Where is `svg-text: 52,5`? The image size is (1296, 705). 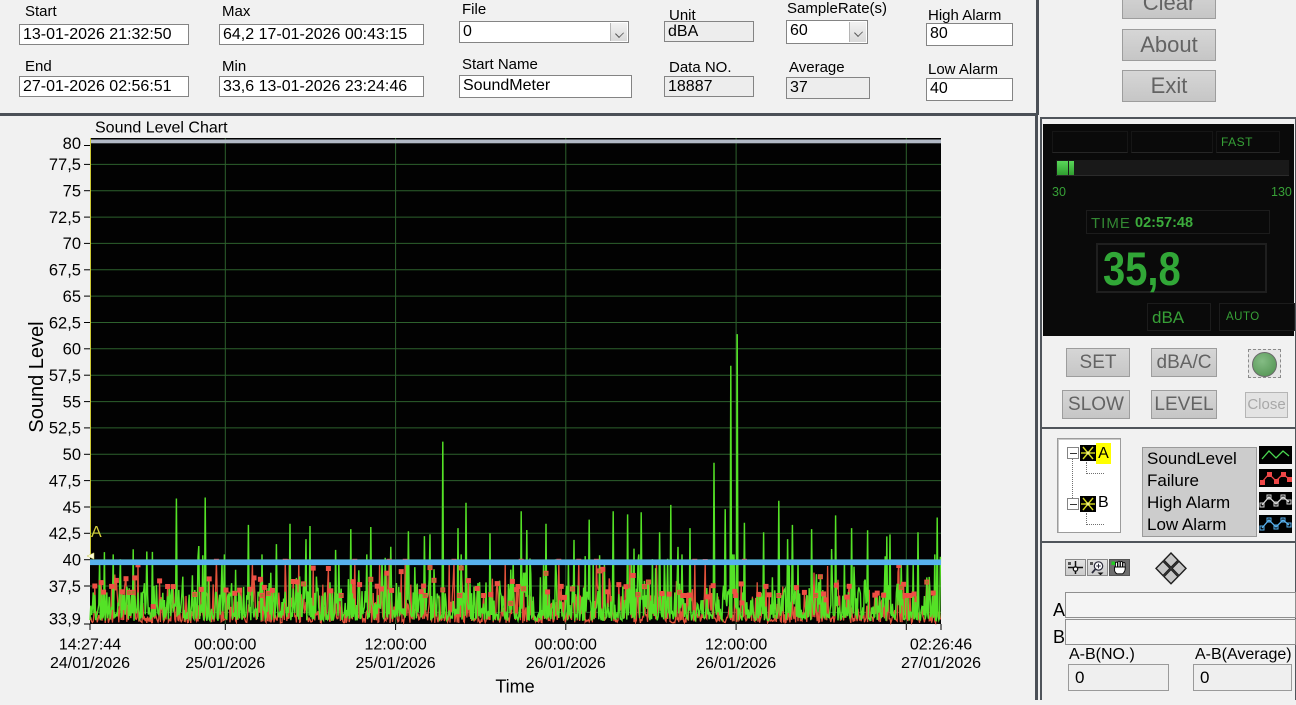
svg-text: 52,5 is located at coordinates (65, 429).